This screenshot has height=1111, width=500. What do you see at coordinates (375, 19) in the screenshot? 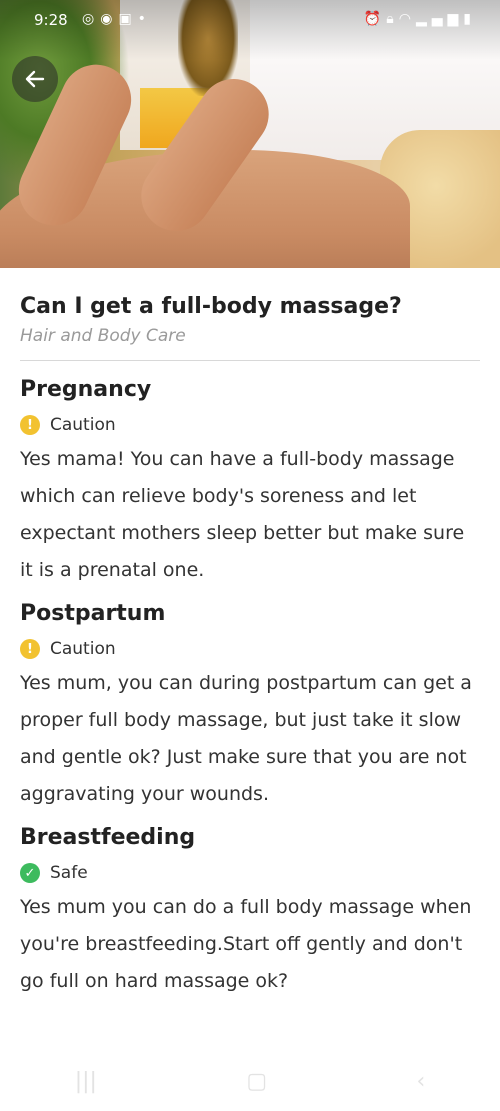
I see `alarm-icon: ⏰` at bounding box center [375, 19].